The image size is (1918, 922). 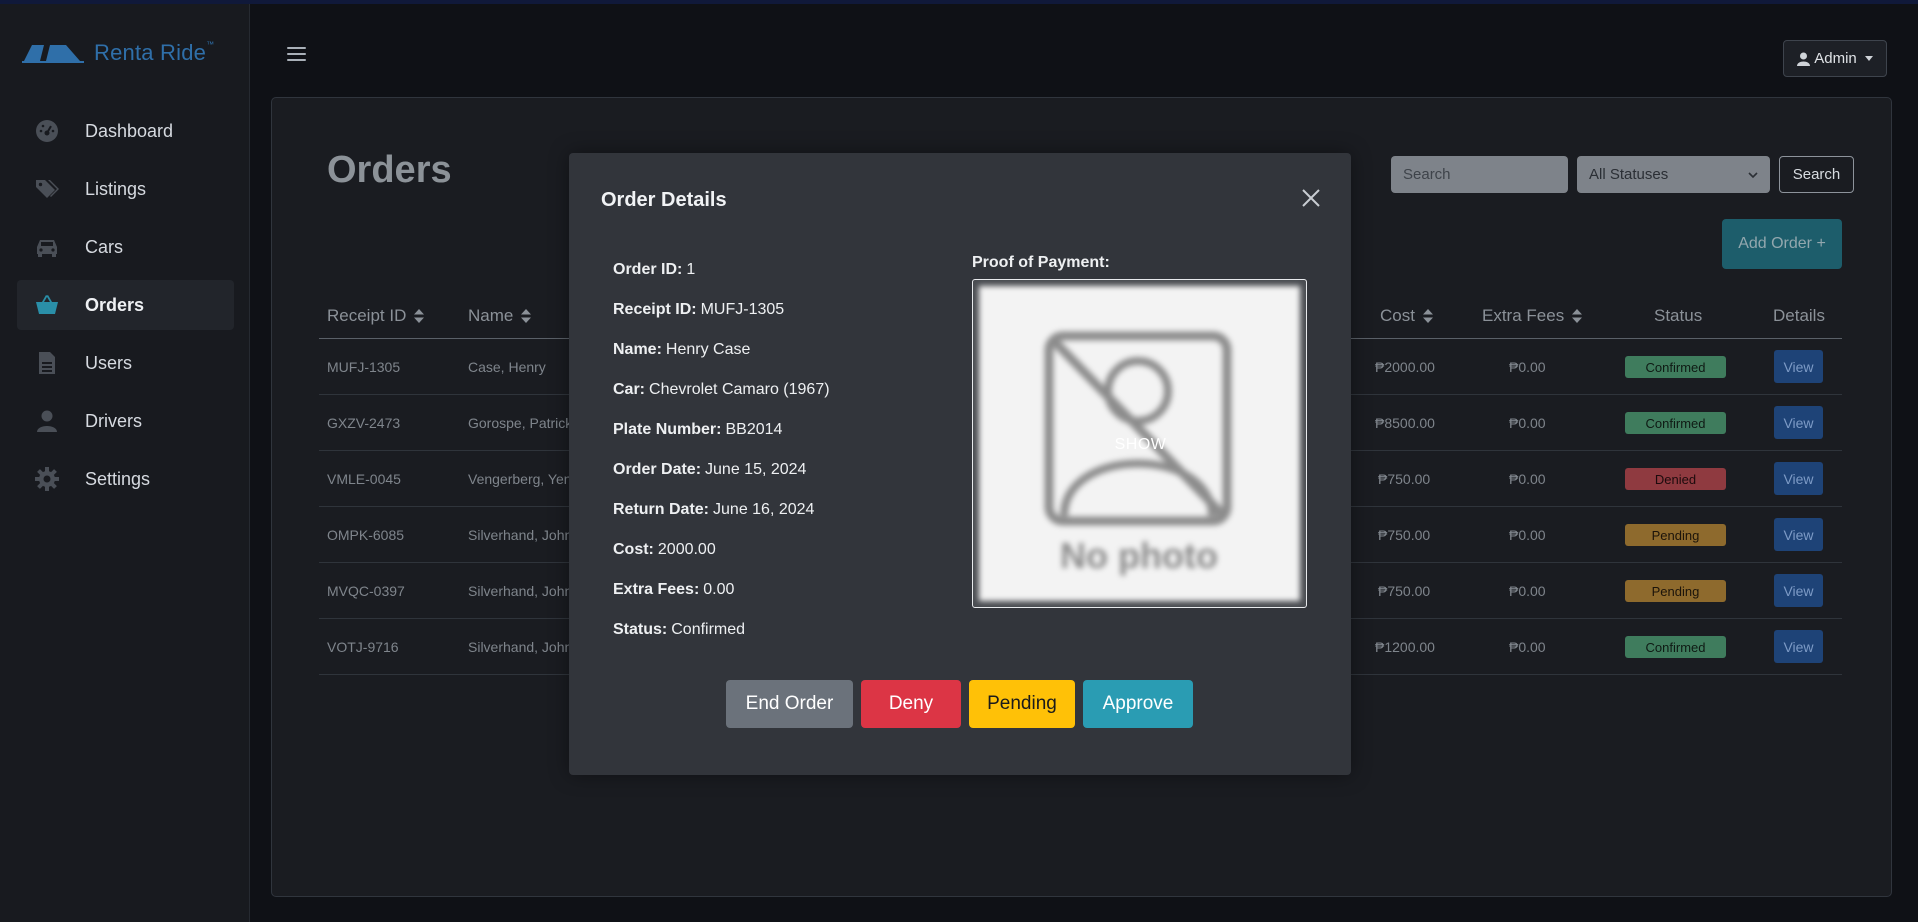 What do you see at coordinates (1041, 262) in the screenshot?
I see `proof-of-payment-label: Proof of Payment:` at bounding box center [1041, 262].